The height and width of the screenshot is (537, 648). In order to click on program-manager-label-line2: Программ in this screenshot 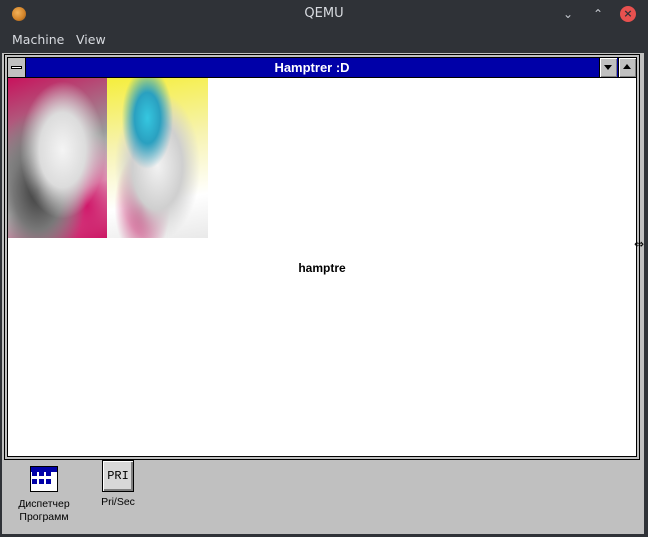, I will do `click(44, 517)`.